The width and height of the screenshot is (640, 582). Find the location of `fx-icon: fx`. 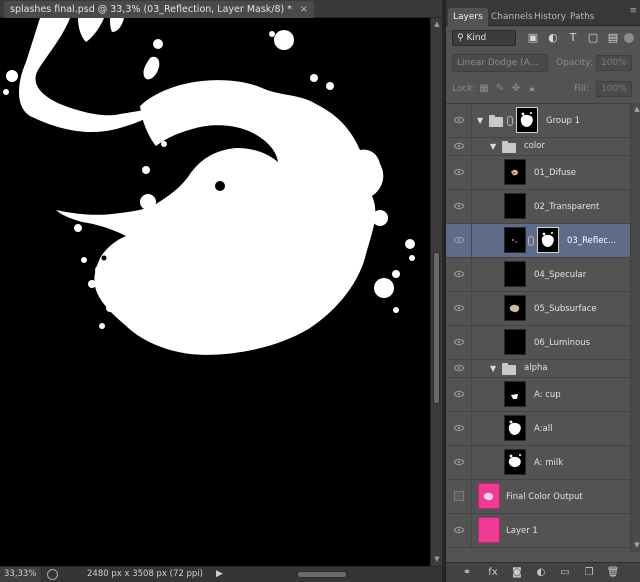

fx-icon: fx is located at coordinates (493, 573).